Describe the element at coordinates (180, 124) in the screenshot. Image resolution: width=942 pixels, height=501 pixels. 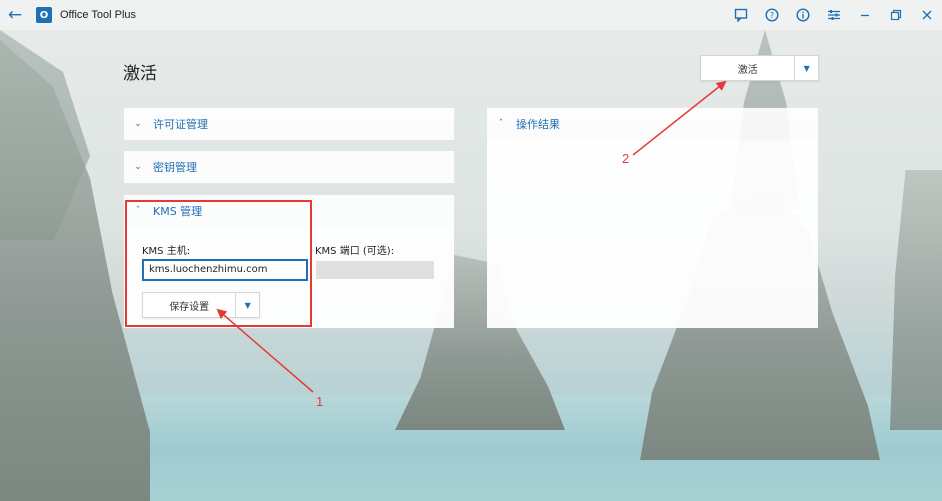
I see `license-management-label: 许可证管理` at that location.